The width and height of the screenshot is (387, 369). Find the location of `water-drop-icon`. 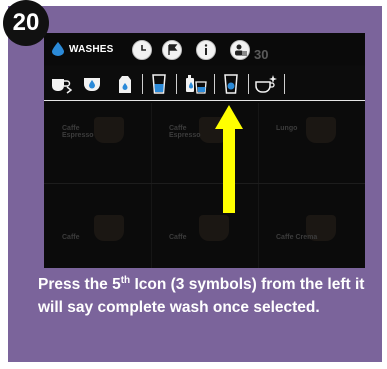

water-drop-icon is located at coordinates (58, 49).